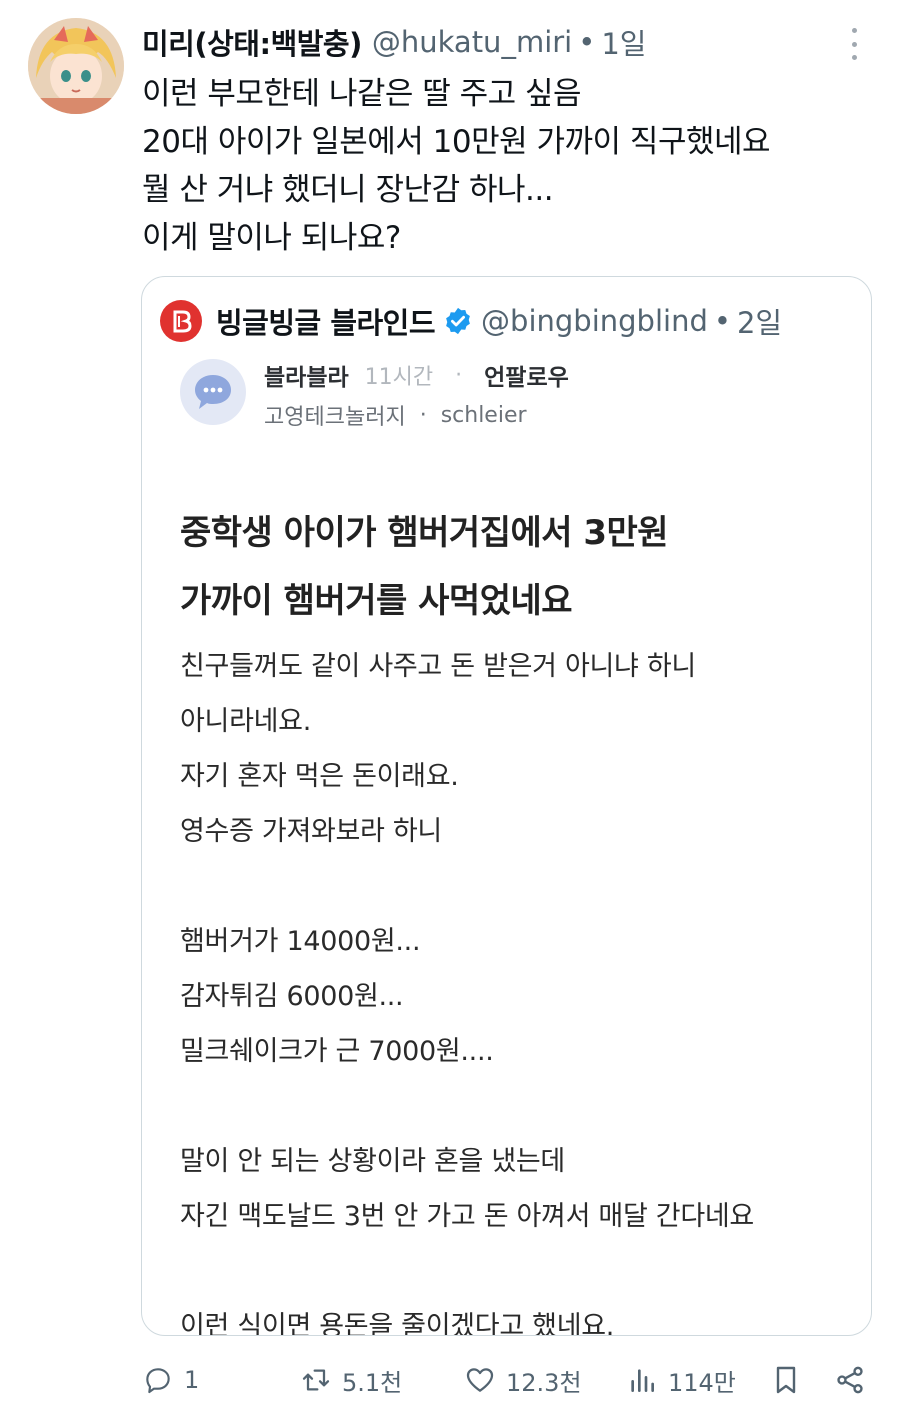 The image size is (900, 1417). I want to click on post-category: 블라블라, so click(306, 378).